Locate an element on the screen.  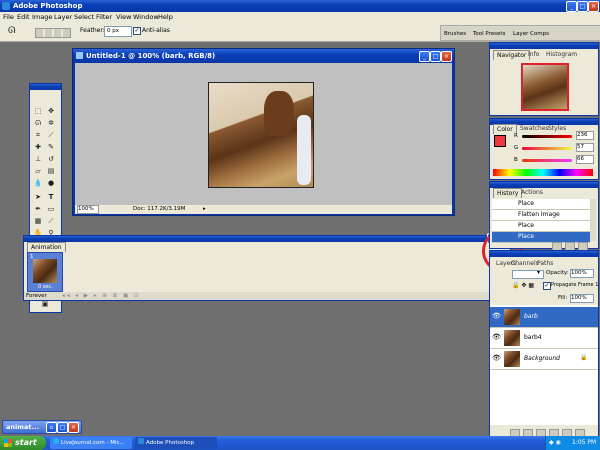
tab-actions: Actions is located at coordinates (532, 192).